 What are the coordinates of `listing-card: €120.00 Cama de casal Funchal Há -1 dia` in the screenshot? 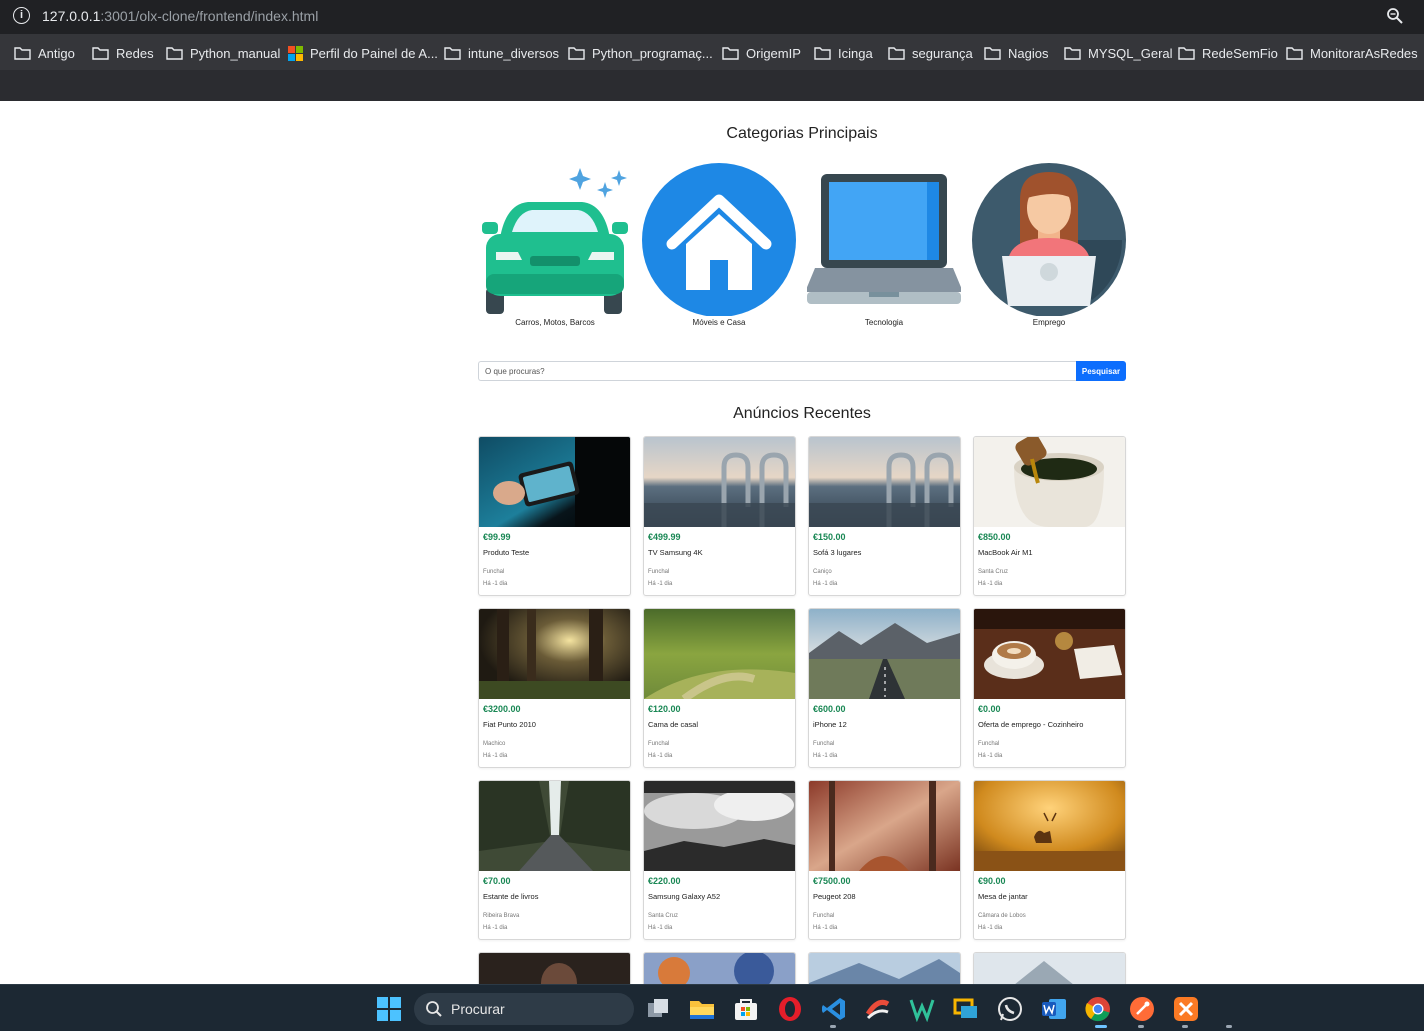 It's located at (719, 688).